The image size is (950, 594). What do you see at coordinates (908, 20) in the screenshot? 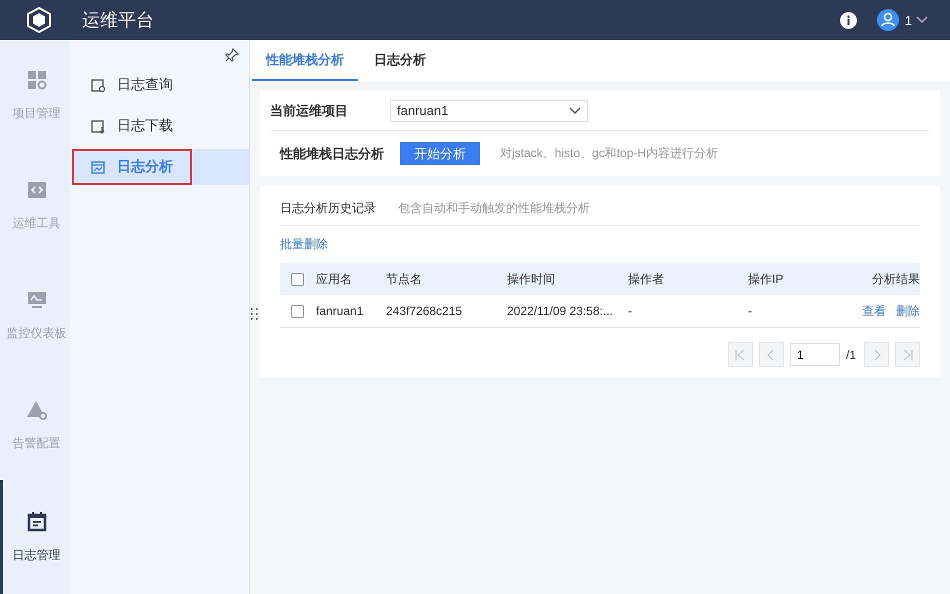
I see `user-name: 1` at bounding box center [908, 20].